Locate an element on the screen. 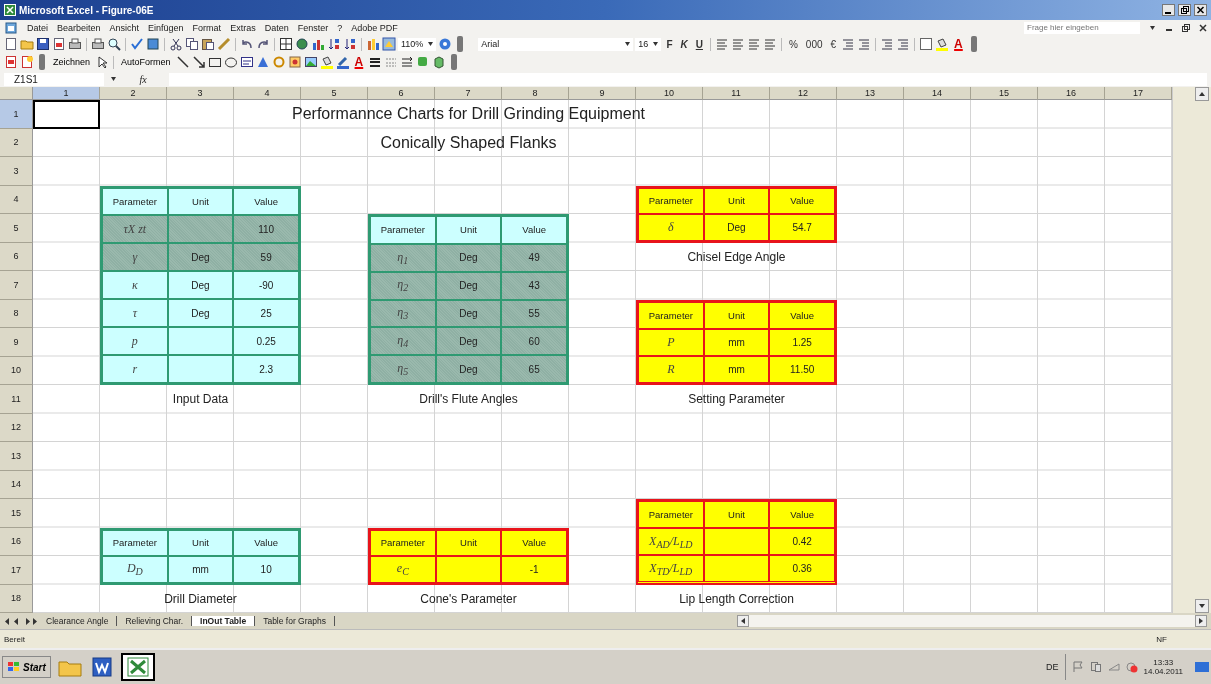 This screenshot has width=1211, height=684. minimize-icon is located at coordinates (1168, 10).